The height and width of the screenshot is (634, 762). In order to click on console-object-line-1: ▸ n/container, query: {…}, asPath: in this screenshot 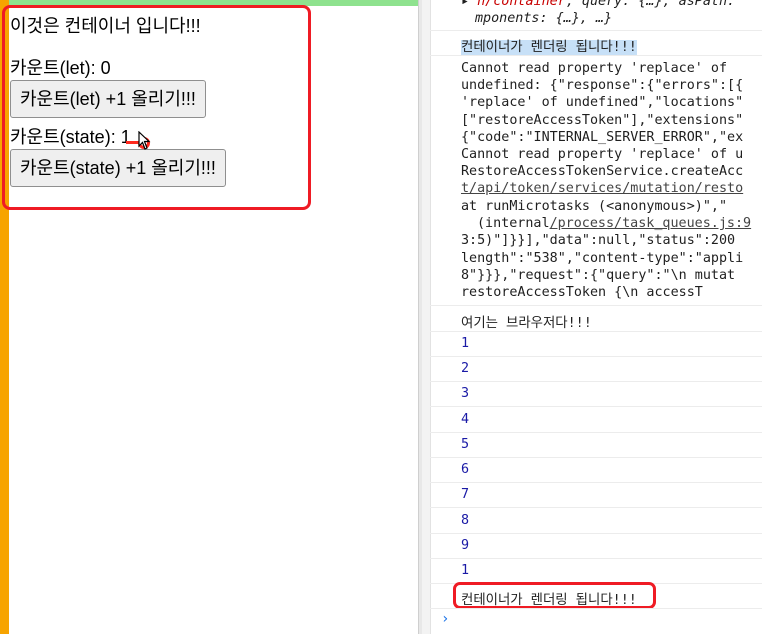, I will do `click(598, 4)`.